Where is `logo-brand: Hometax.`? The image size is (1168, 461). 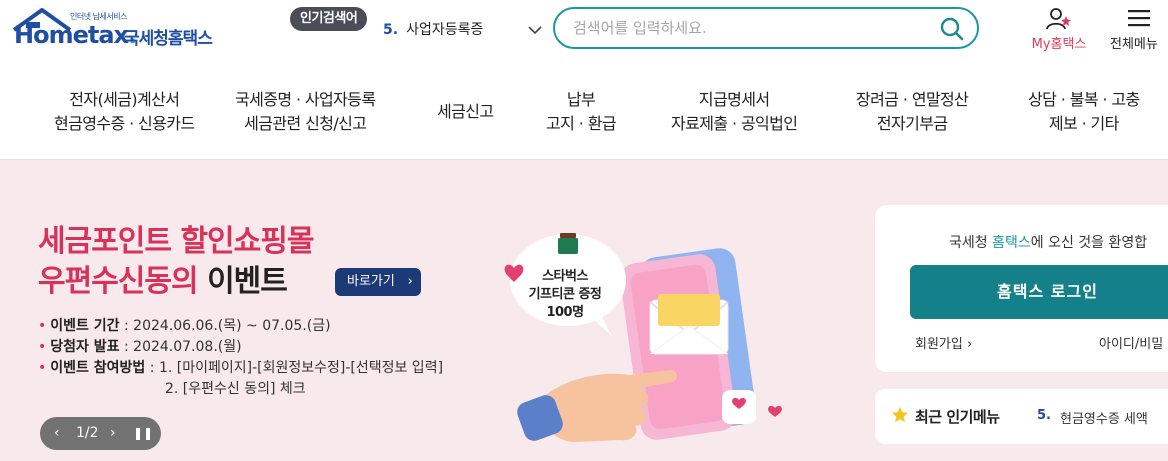 logo-brand: Hometax. is located at coordinates (75, 35).